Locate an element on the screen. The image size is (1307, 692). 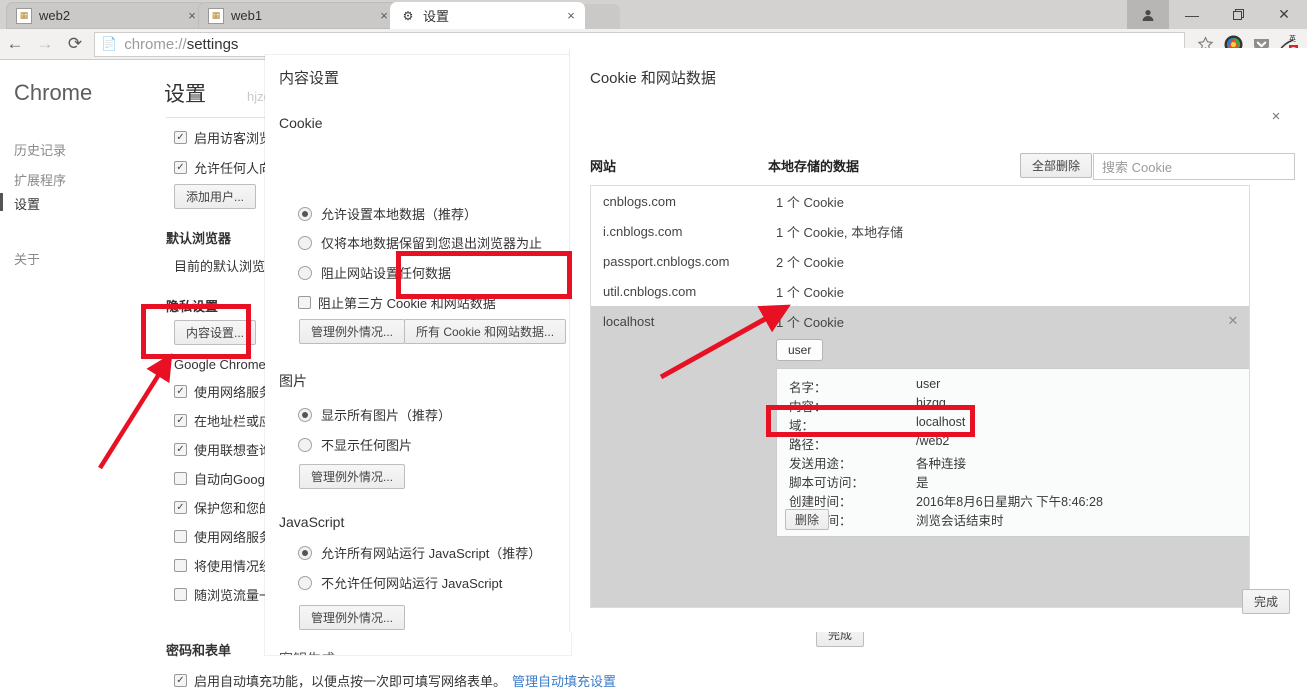
detail-row-content: 内容： hjzgg is located at coordinates (1013, 405).